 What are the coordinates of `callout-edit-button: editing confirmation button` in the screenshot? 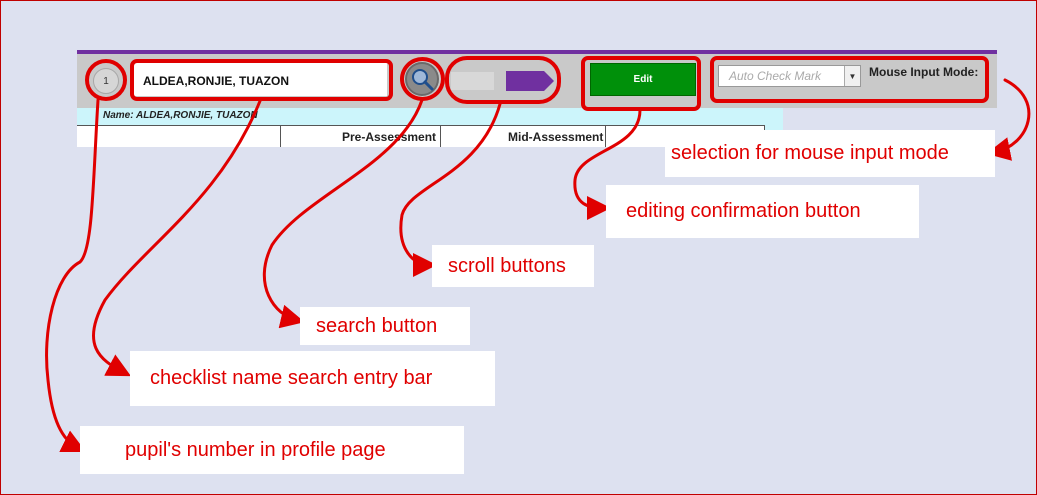 It's located at (762, 211).